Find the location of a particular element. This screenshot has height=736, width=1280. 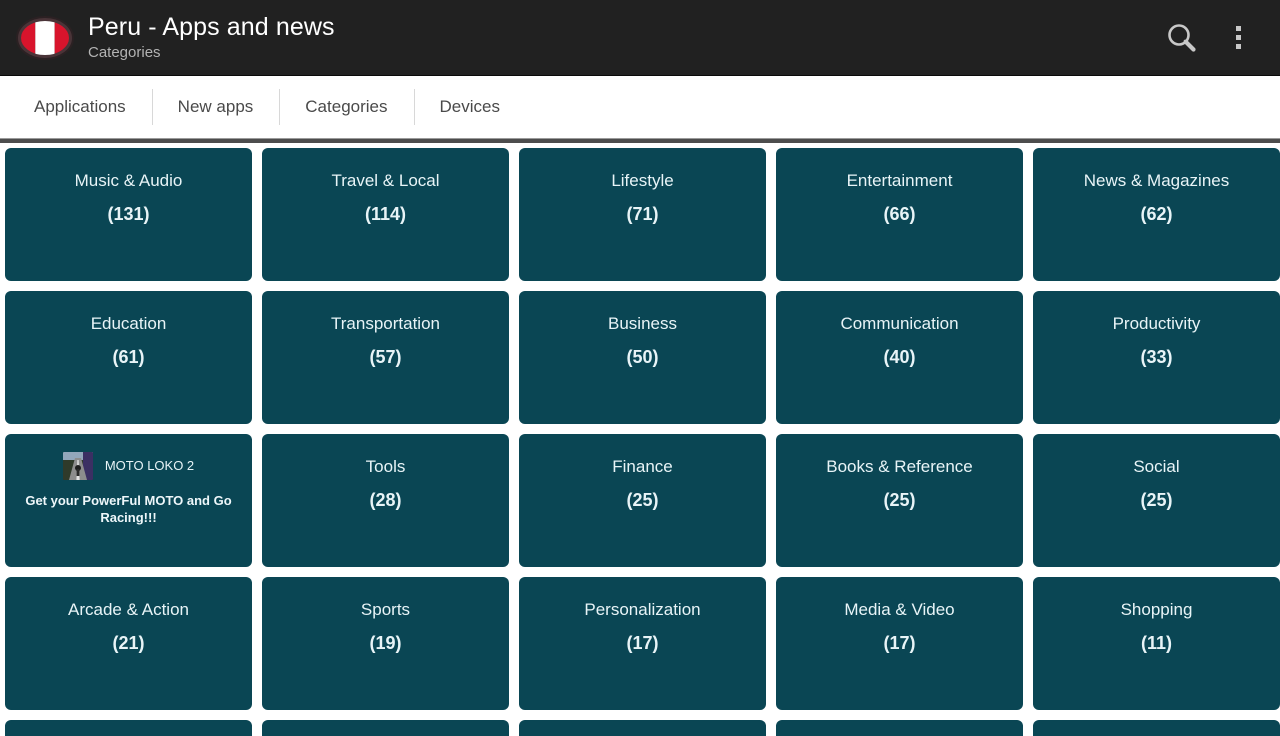

category-tile: Education (61) is located at coordinates (128, 357).